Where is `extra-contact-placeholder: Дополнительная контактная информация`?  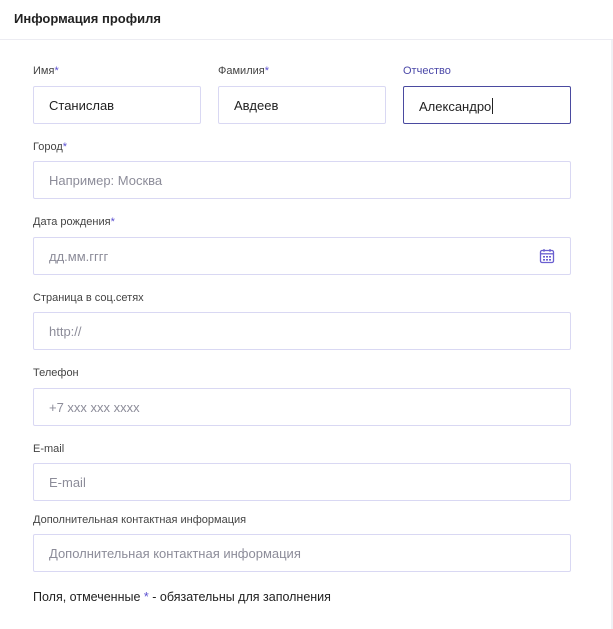
extra-contact-placeholder: Дополнительная контактная информация is located at coordinates (175, 553).